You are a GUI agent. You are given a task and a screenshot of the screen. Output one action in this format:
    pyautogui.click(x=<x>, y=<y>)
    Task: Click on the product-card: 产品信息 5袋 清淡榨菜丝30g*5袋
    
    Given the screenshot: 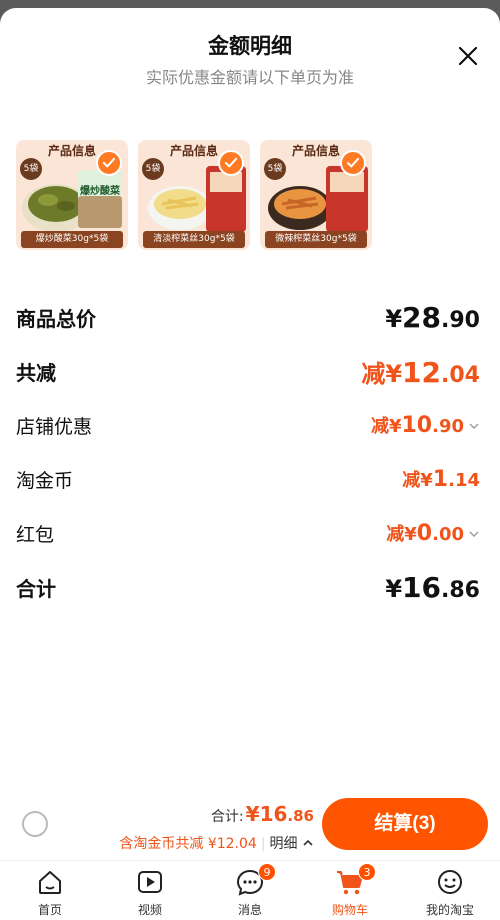 What is the action you would take?
    pyautogui.click(x=194, y=195)
    